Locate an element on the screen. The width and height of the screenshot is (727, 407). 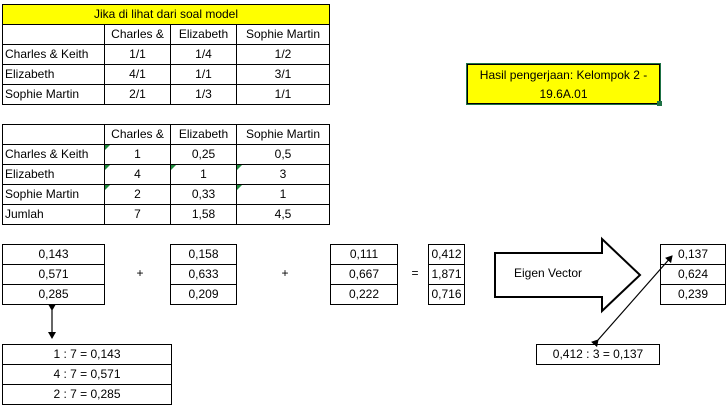
eigen-vector-label: Eigen Vector is located at coordinates (548, 273).